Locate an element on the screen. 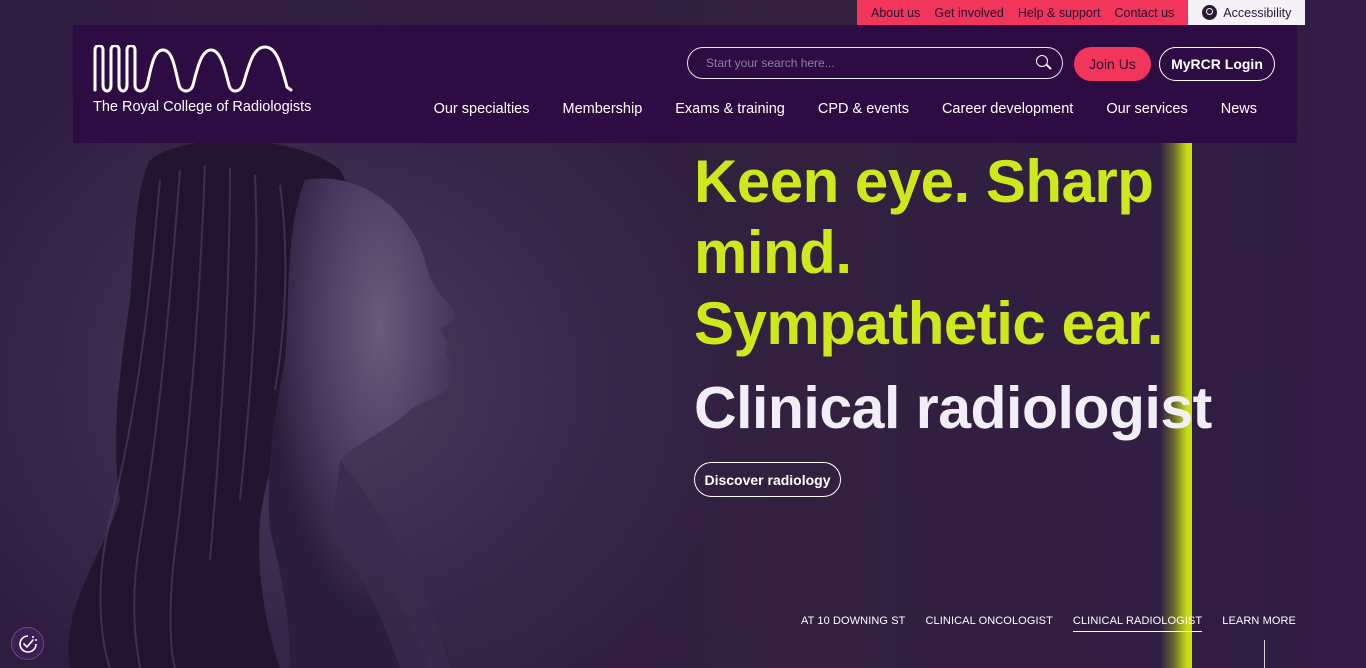  cookie-settings-icon is located at coordinates (27, 643).